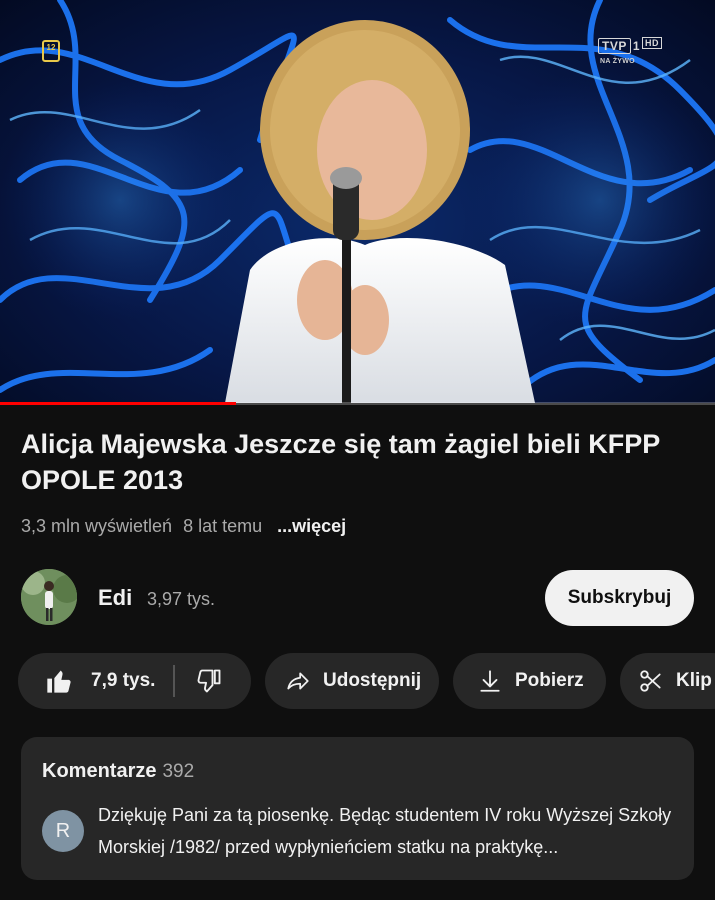 Image resolution: width=715 pixels, height=900 pixels. I want to click on upload-age: 8 lat temu, so click(223, 526).